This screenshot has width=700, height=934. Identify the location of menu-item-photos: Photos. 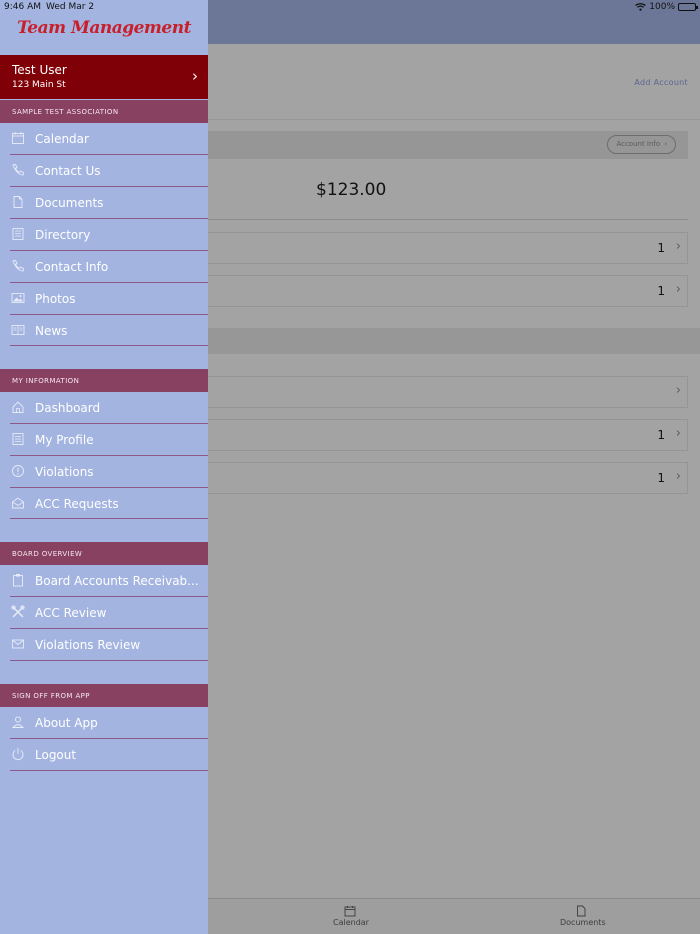
(104, 299).